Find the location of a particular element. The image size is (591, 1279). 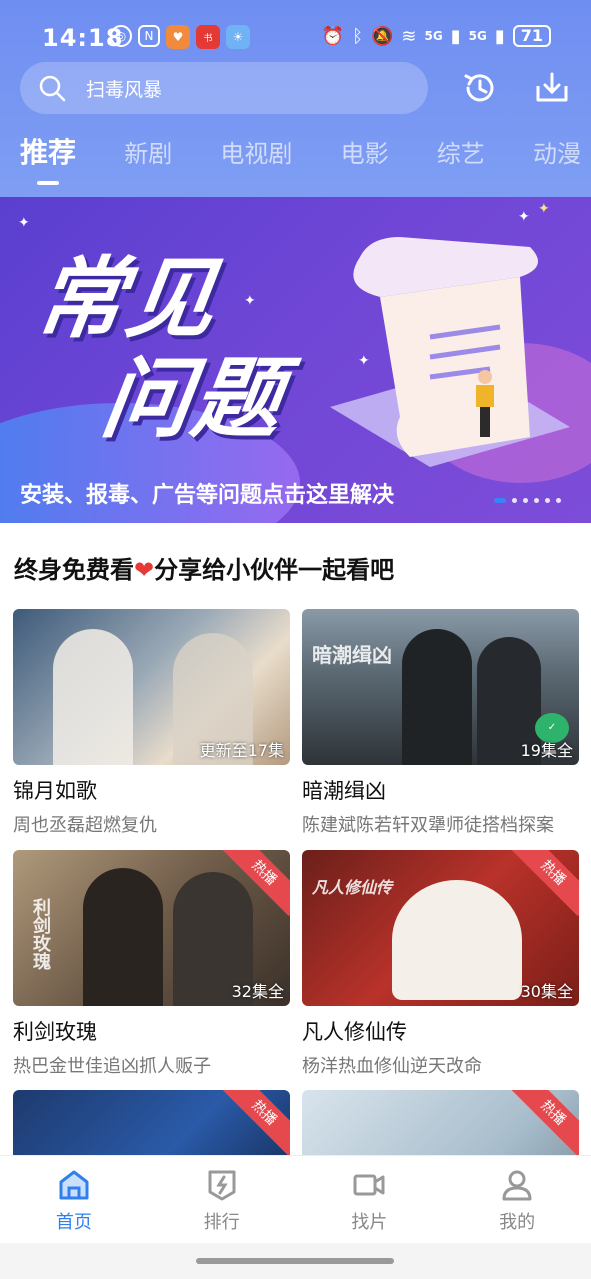

video-card: 暗潮缉凶 ✓ 19集全 暗潮缉凶 陈建斌陈若轩双犟师徒搭档探案 is located at coordinates (440, 723).